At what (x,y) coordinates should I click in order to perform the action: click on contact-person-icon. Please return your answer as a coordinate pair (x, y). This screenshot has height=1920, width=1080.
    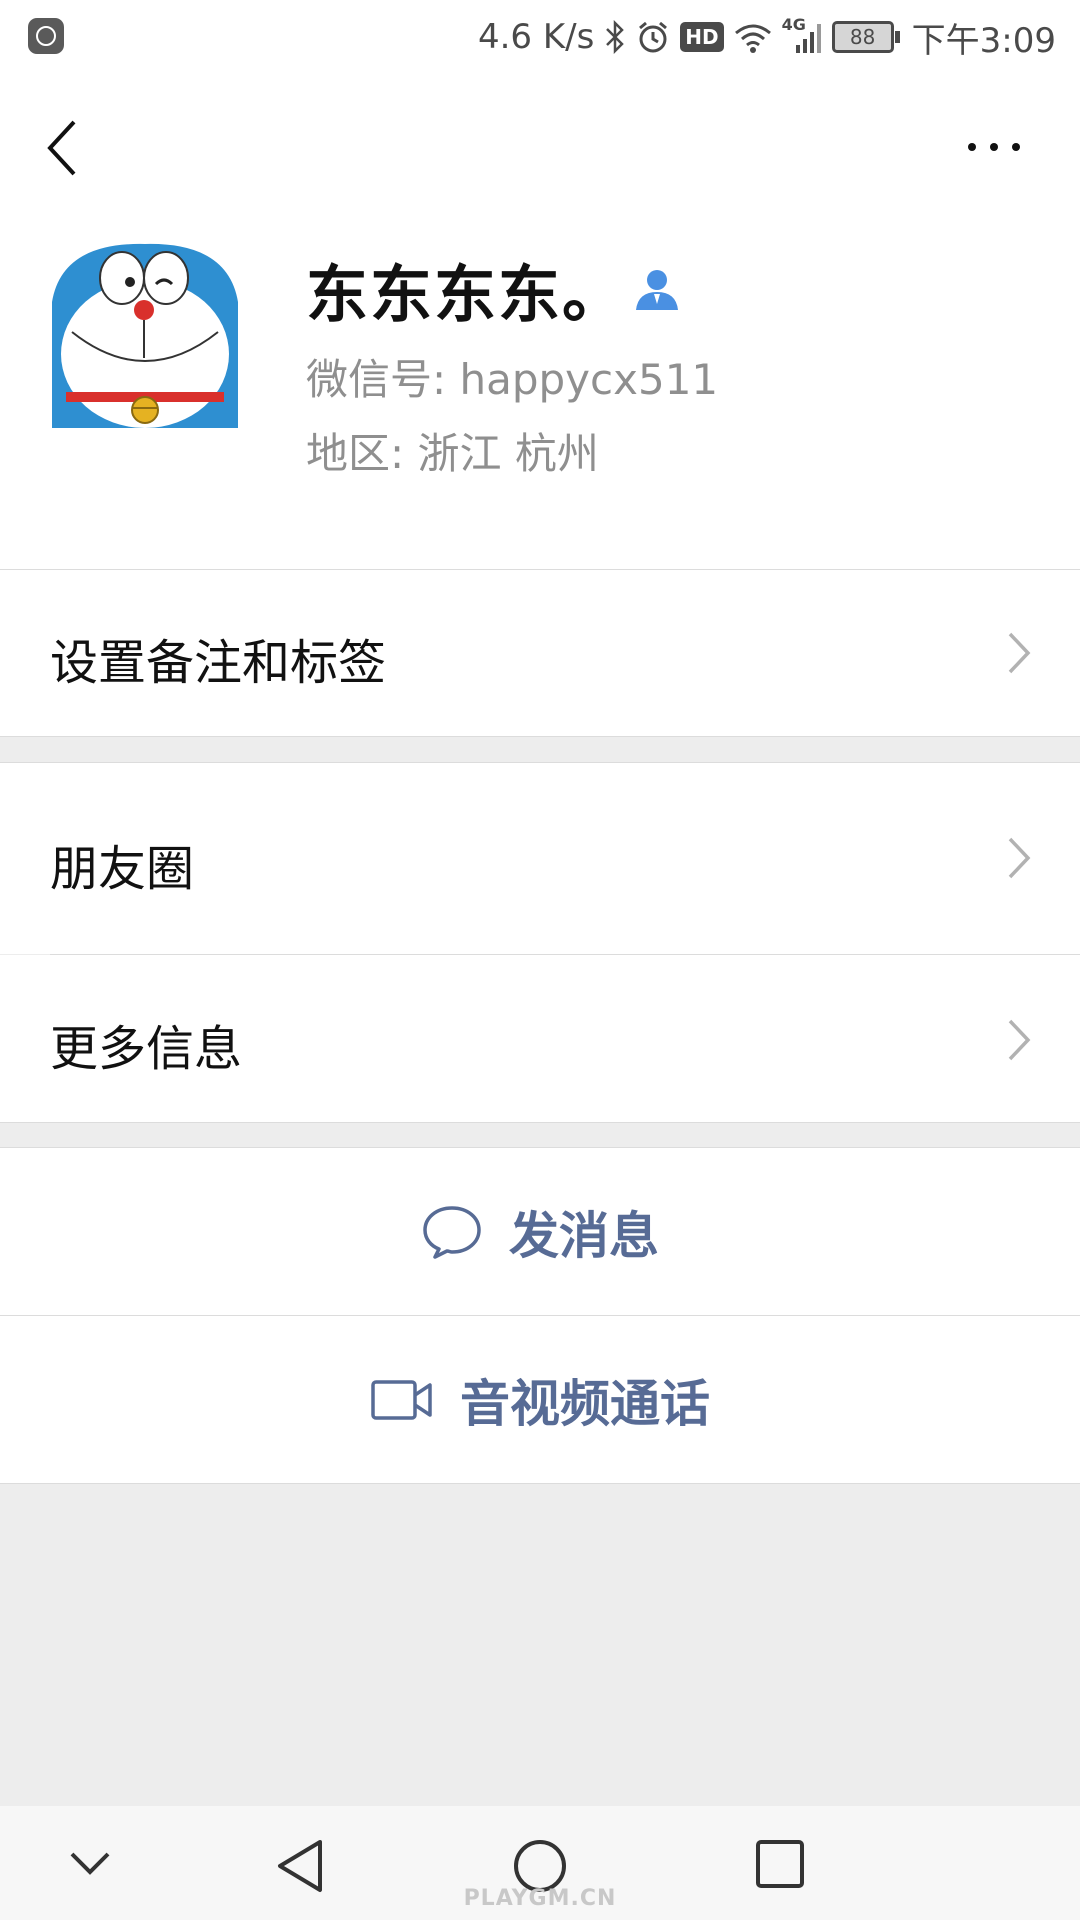
    Looking at the image, I should click on (657, 290).